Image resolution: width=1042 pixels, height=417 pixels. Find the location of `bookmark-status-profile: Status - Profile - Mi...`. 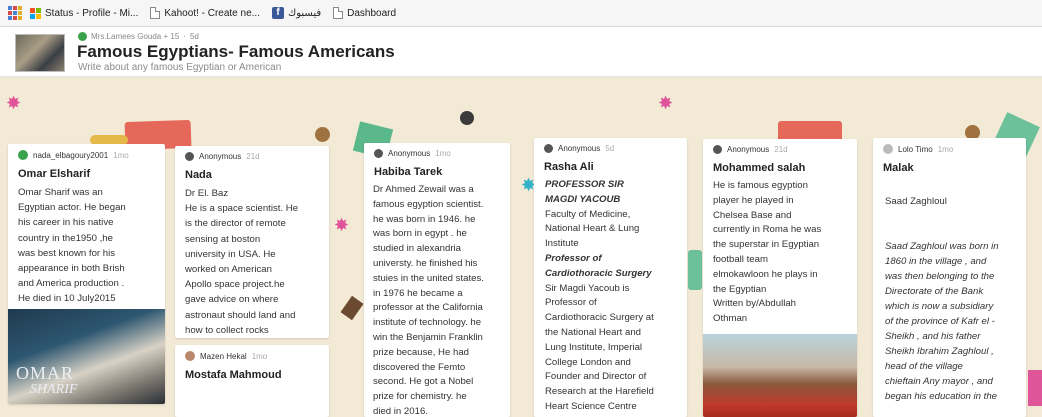

bookmark-status-profile: Status - Profile - Mi... is located at coordinates (84, 13).